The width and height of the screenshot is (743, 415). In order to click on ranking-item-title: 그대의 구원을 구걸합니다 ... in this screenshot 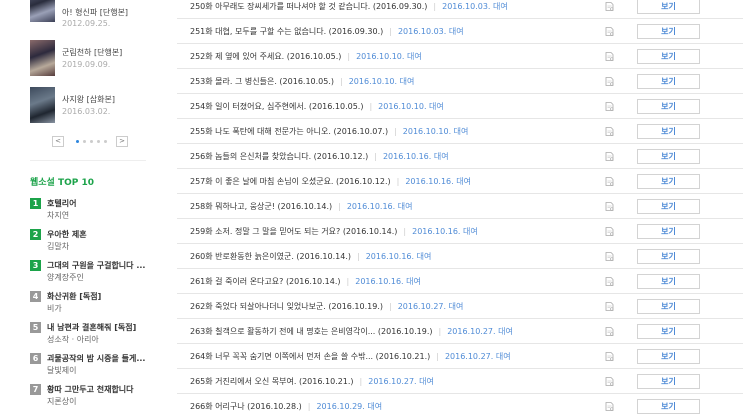, I will do `click(96, 265)`.